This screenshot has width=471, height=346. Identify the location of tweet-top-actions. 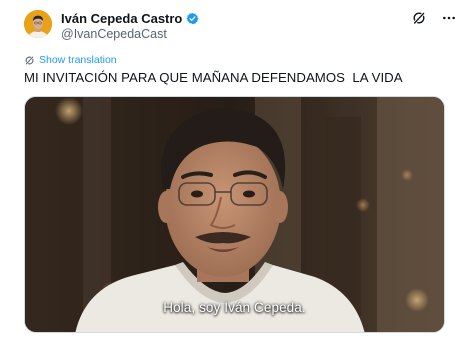
(434, 18).